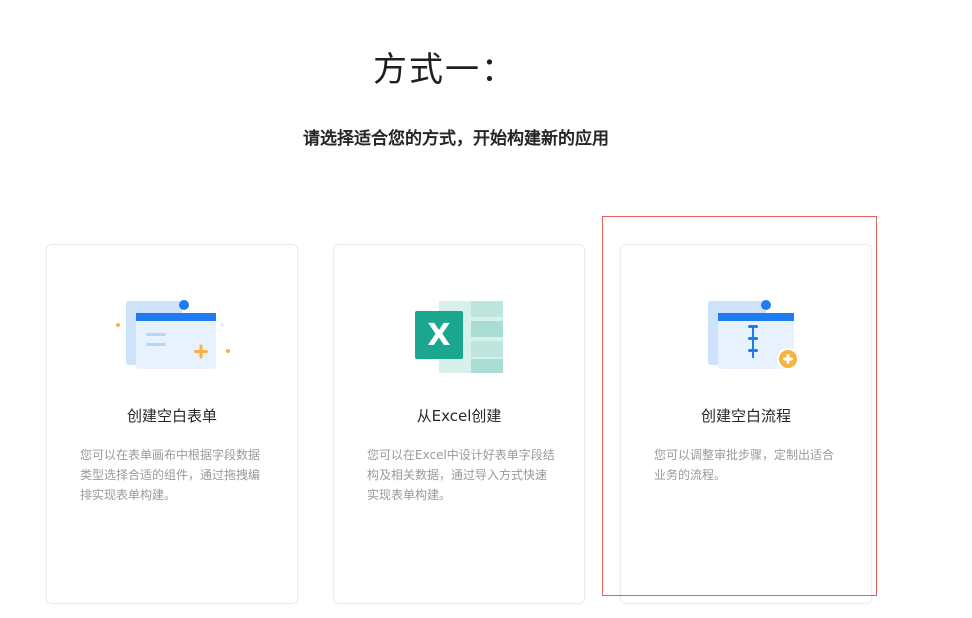 The height and width of the screenshot is (618, 972). I want to click on card-description: 您可以在Excel中设计好表单字段结构及相关数据，通过导入方式快速实现表单构建。, so click(461, 475).